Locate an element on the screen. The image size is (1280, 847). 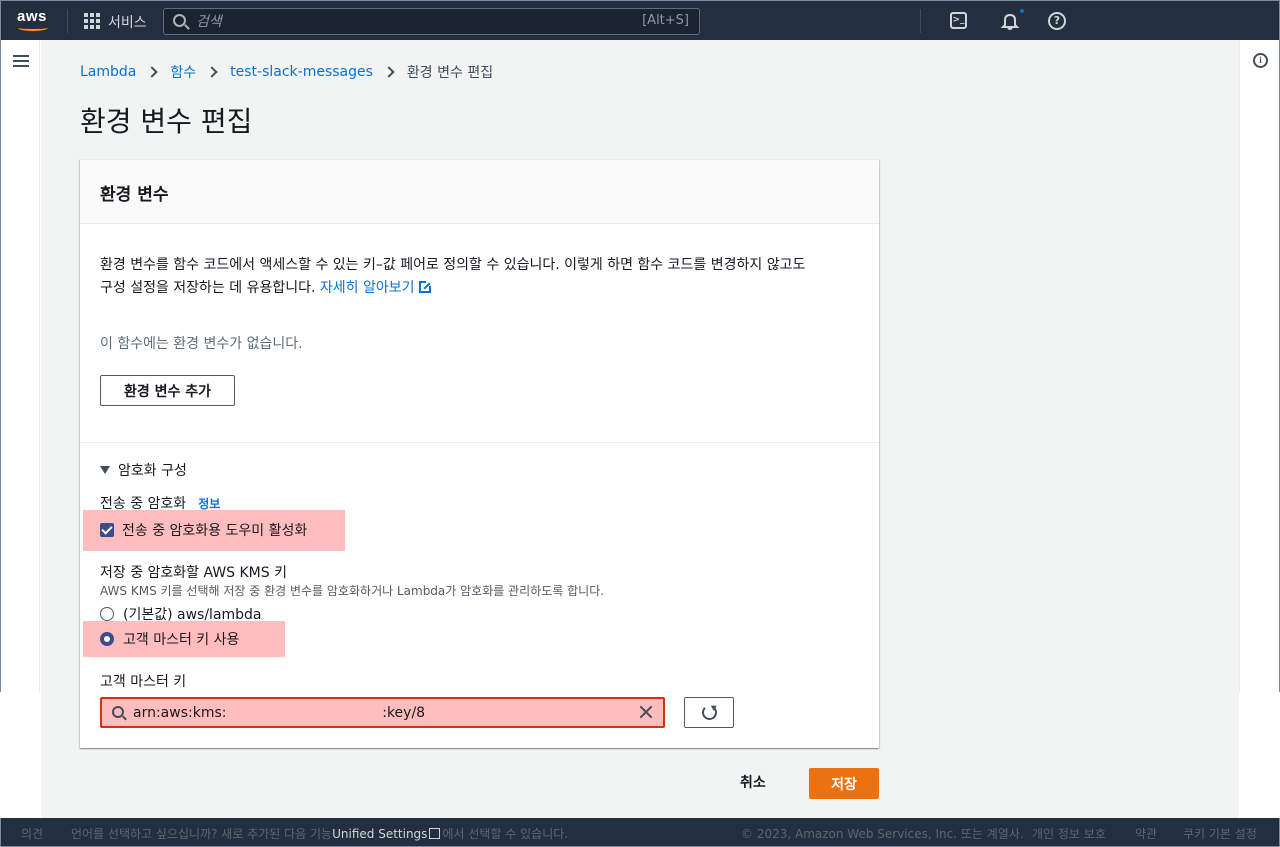
hamburger-menu-icon is located at coordinates (21, 61).